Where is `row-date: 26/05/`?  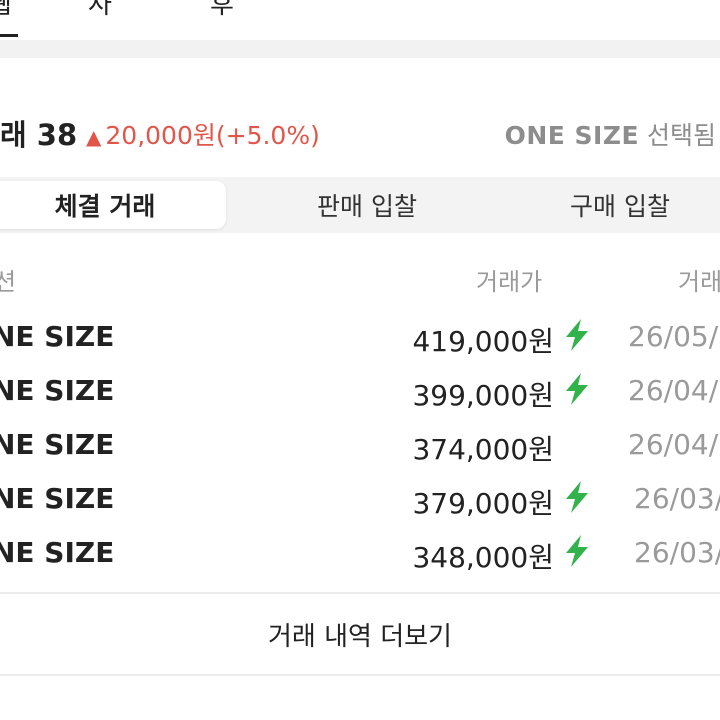
row-date: 26/05/ is located at coordinates (673, 336).